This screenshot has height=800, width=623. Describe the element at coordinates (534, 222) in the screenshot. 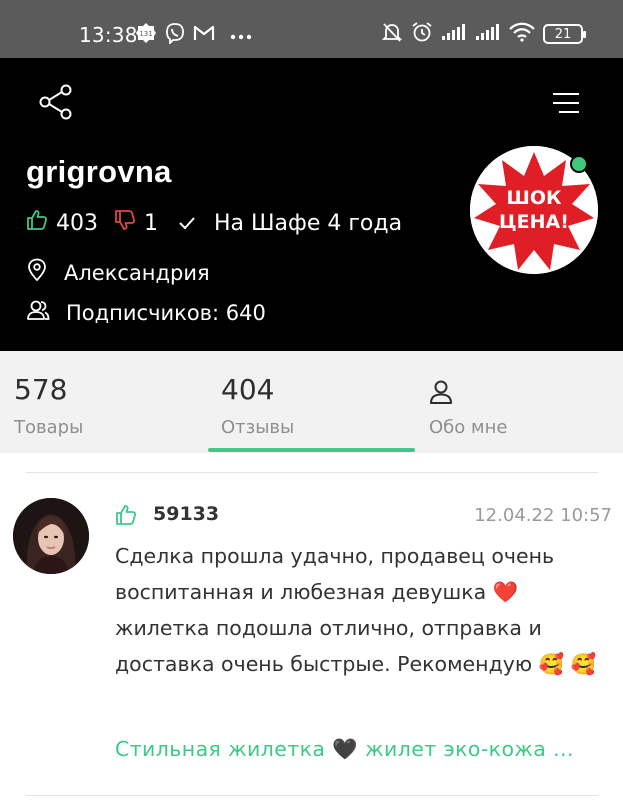

I see `sale-text-line2: ЦЕНА!` at that location.